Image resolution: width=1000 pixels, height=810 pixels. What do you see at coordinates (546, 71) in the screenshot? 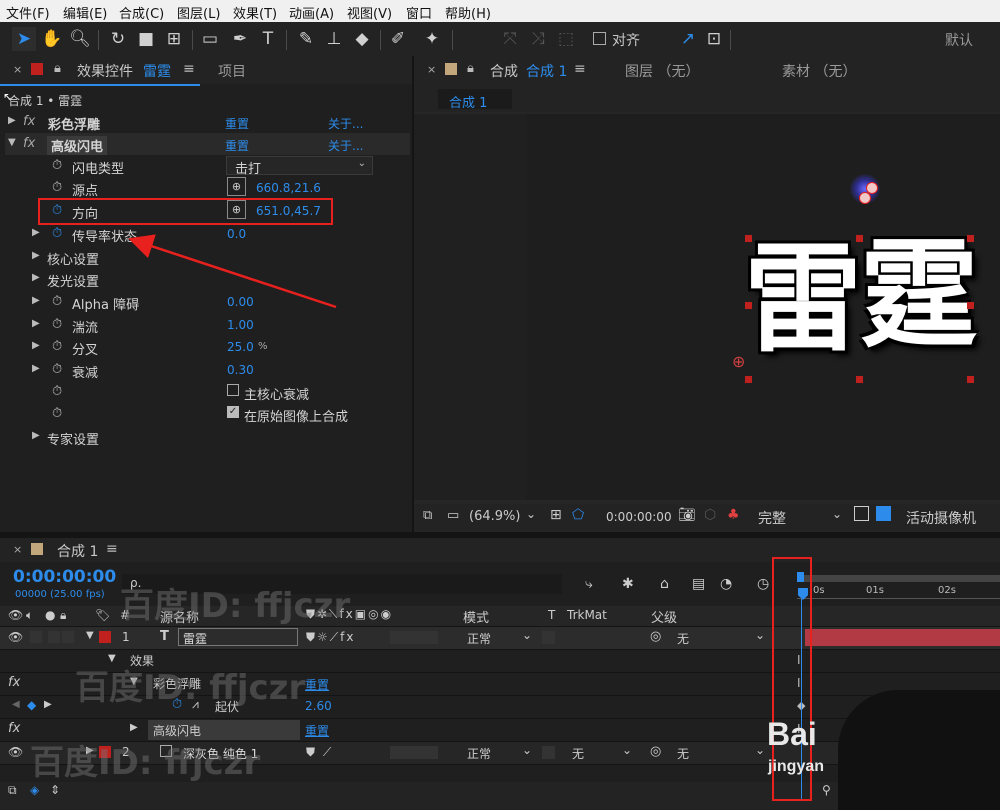
I see `tab-composition-name: 合成 1` at bounding box center [546, 71].